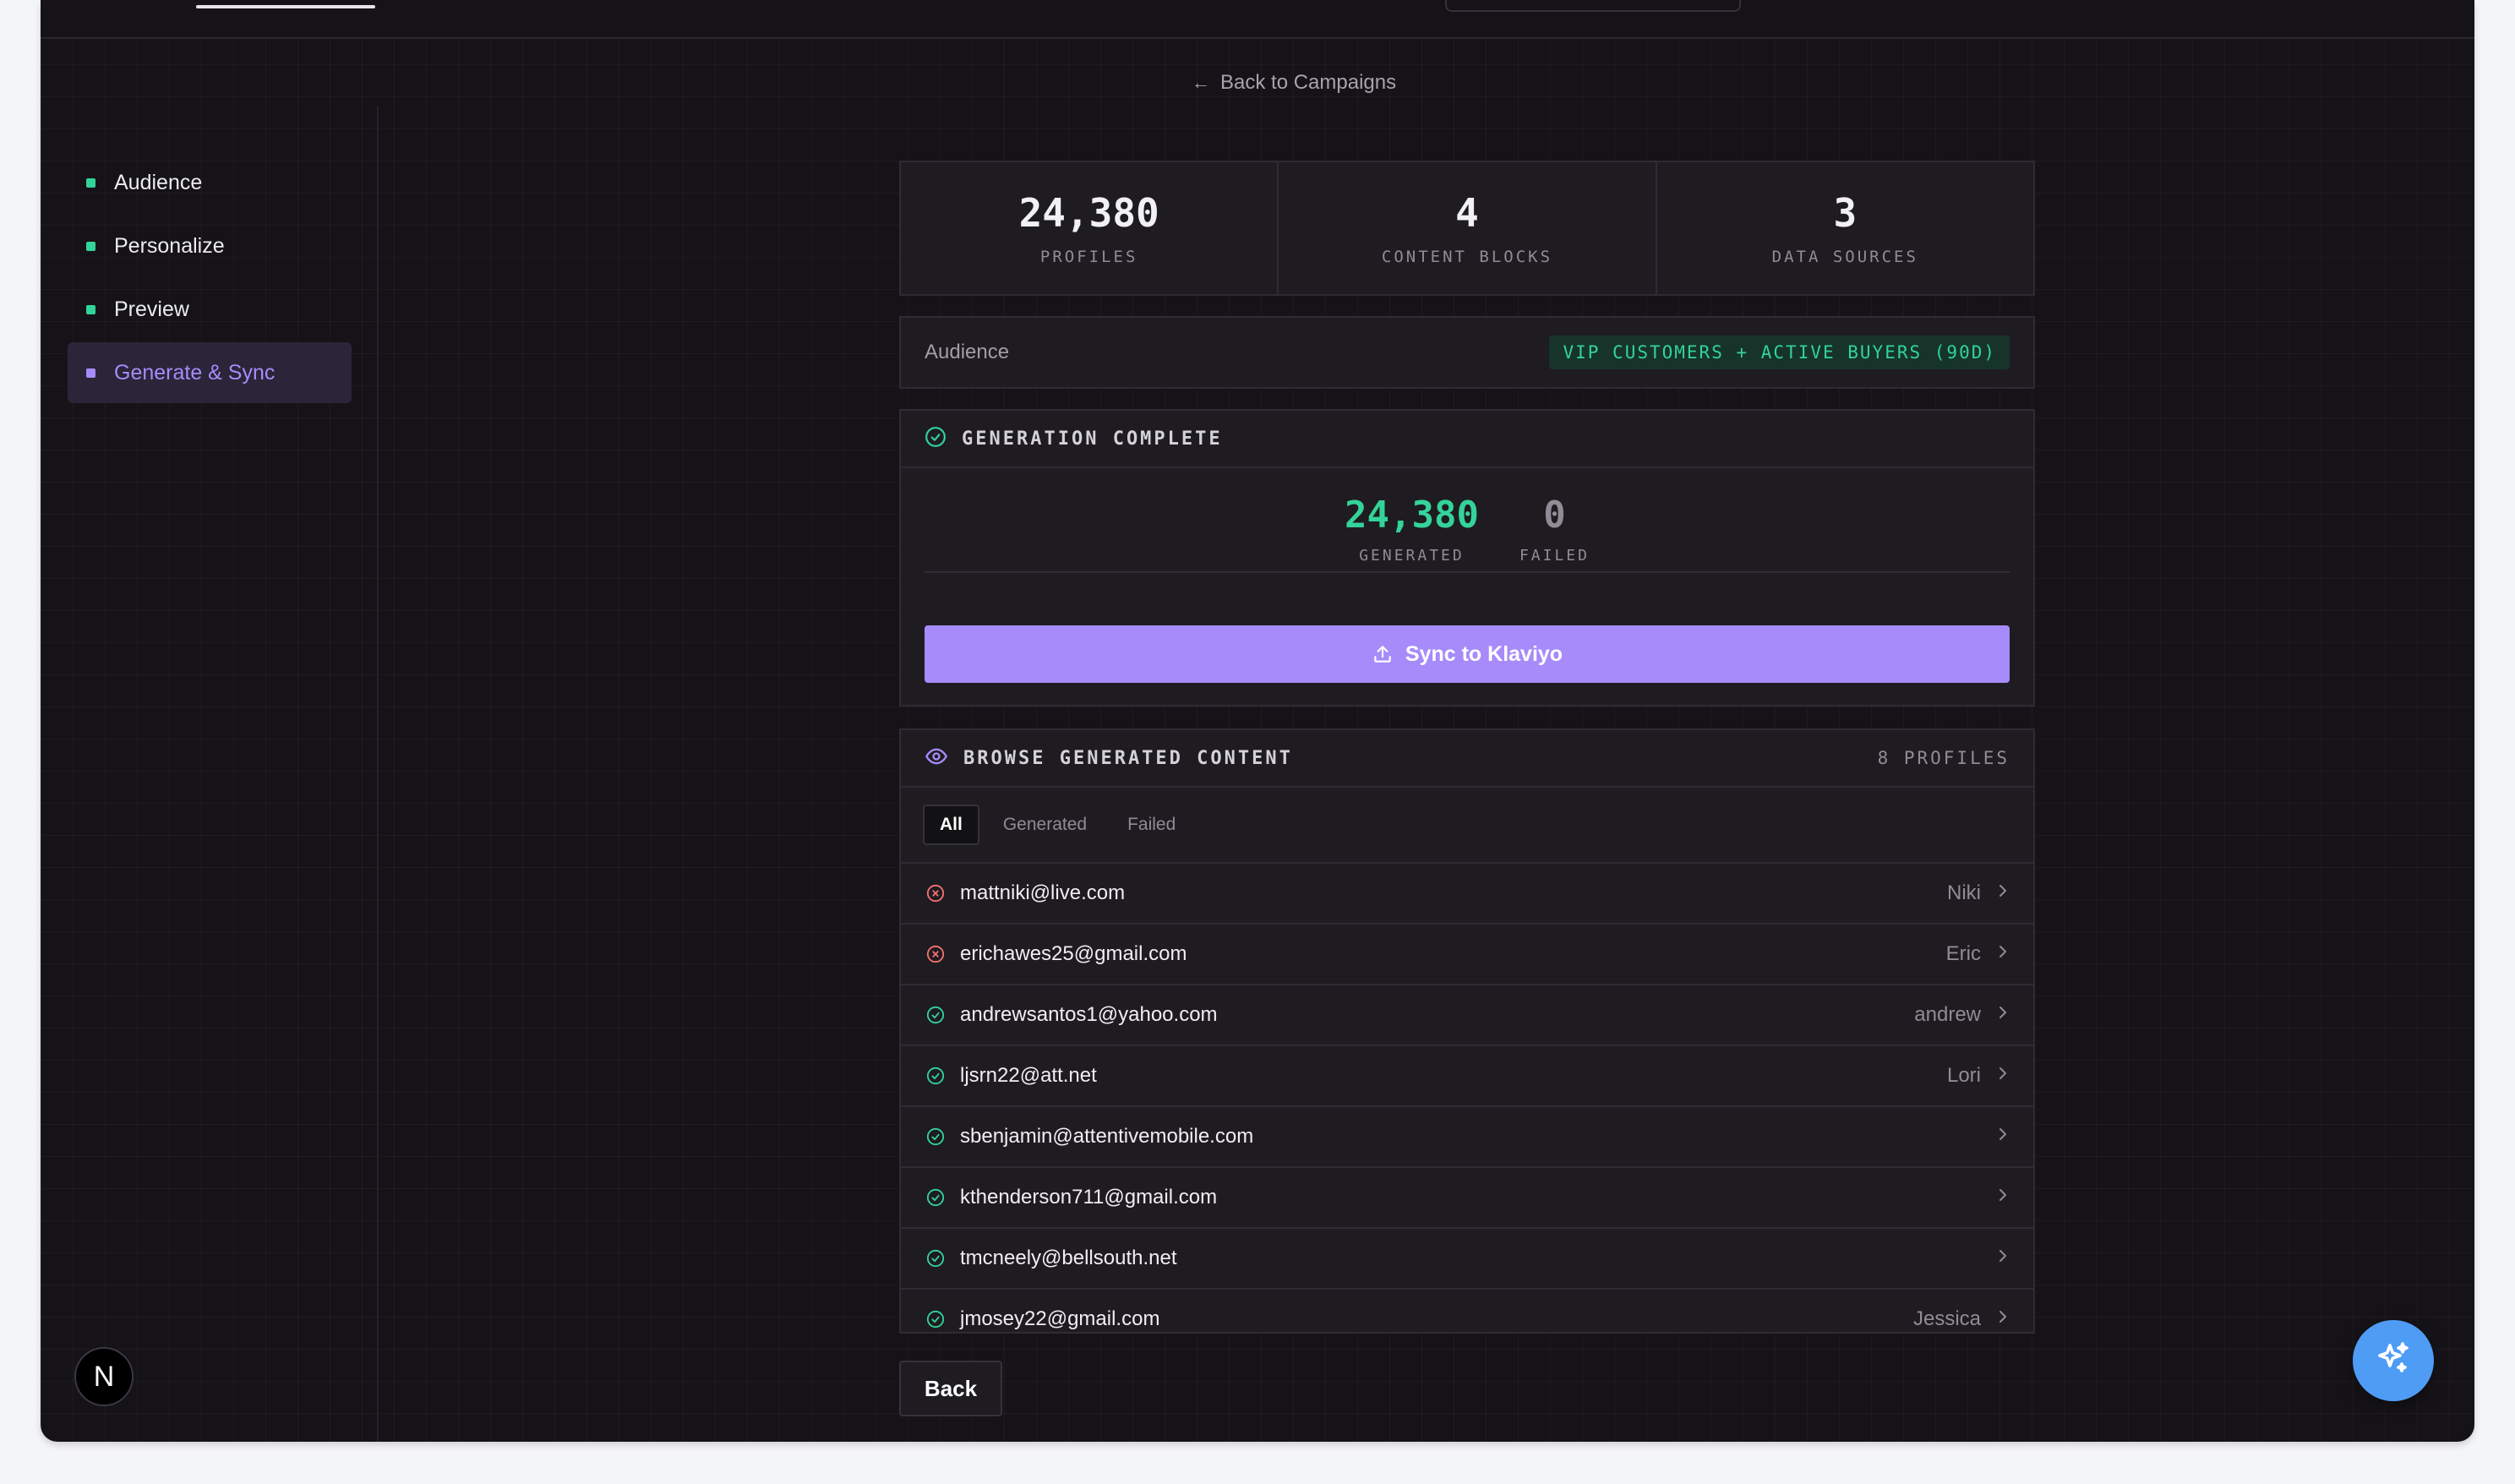 The height and width of the screenshot is (1484, 2515). I want to click on failed-stat: 0 FAILED, so click(1554, 532).